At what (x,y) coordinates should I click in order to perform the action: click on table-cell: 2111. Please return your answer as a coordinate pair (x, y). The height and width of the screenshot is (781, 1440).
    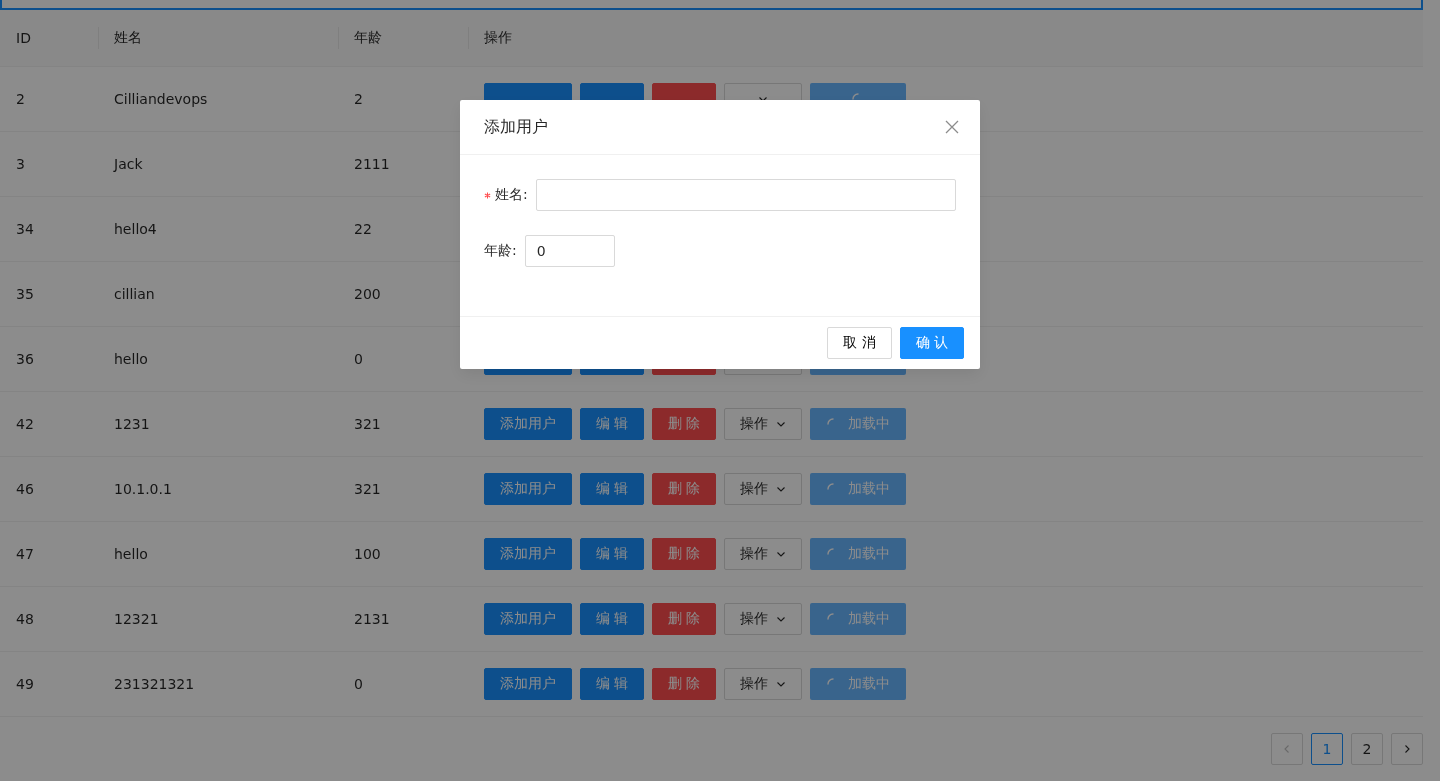
    Looking at the image, I should click on (372, 164).